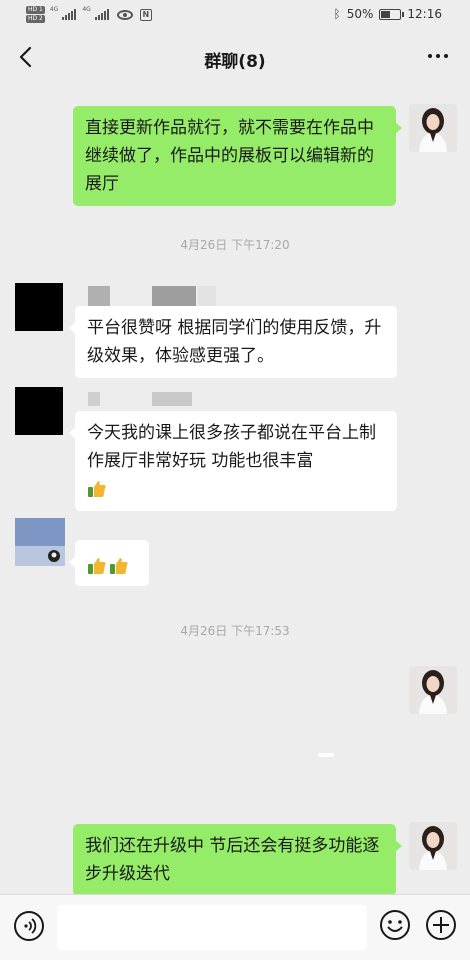  What do you see at coordinates (235, 15) in the screenshot?
I see `status-bar: HD 1 HD 2 4G 4G N ᛒ 50% 12:16` at bounding box center [235, 15].